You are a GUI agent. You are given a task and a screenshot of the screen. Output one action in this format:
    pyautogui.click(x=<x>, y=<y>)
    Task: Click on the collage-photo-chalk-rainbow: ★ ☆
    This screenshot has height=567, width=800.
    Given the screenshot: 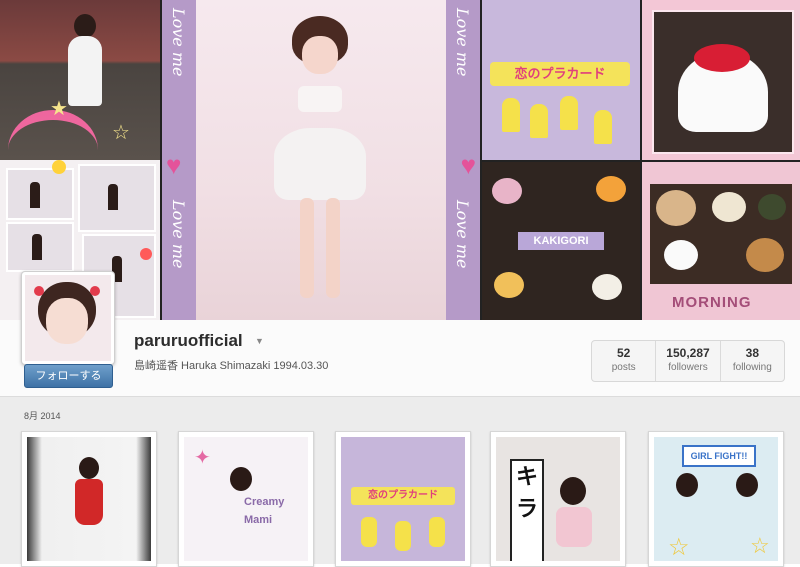 What is the action you would take?
    pyautogui.click(x=80, y=80)
    